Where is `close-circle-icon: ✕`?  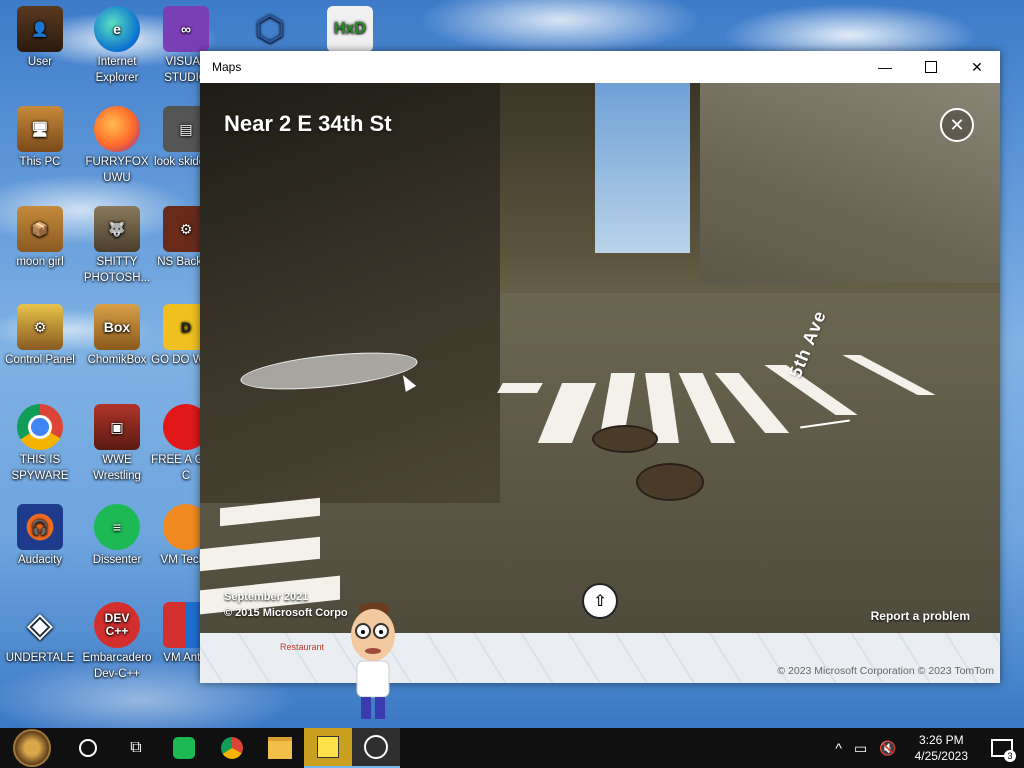
close-circle-icon: ✕ is located at coordinates (957, 124).